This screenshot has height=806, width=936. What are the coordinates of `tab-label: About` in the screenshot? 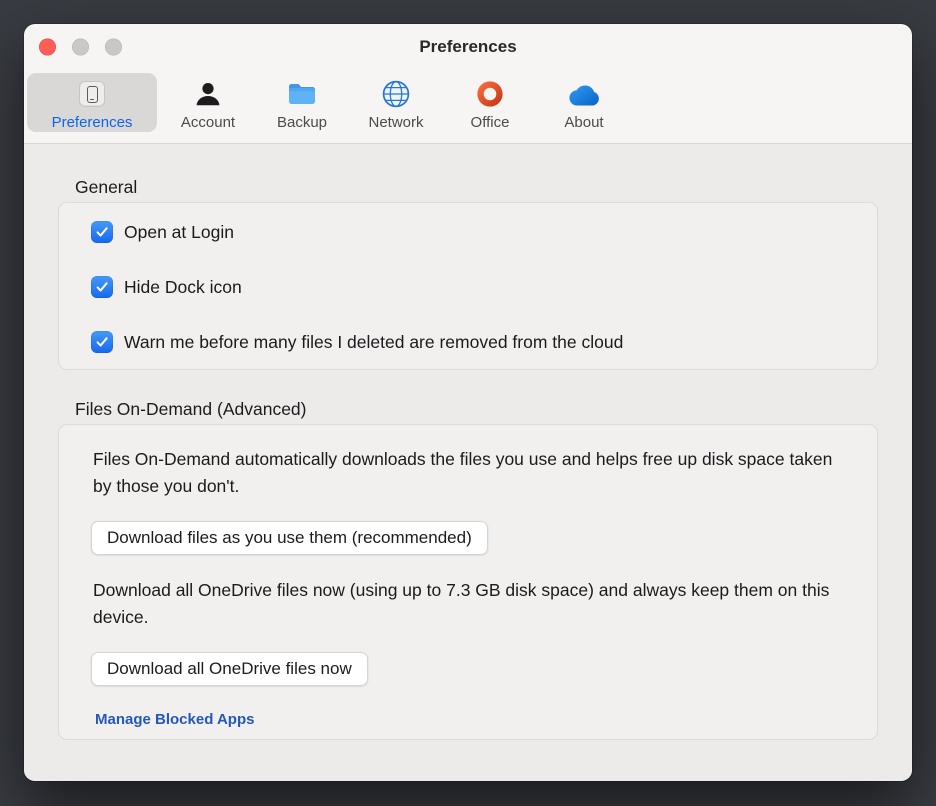 It's located at (584, 122).